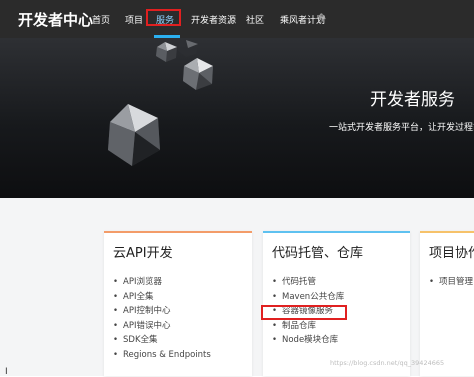 Image resolution: width=474 pixels, height=377 pixels. I want to click on annotation-box-services, so click(163, 17).